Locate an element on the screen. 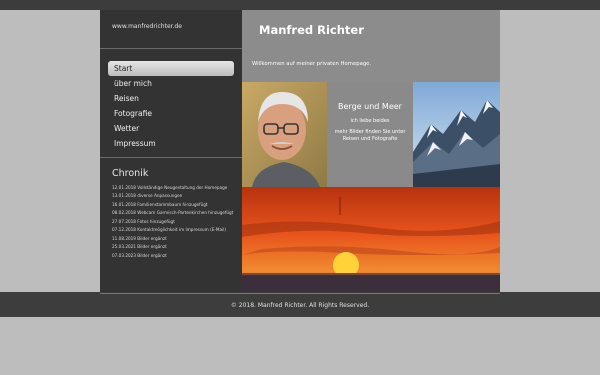 This screenshot has width=600, height=375. welcome-text: Willkommen auf meiner privaten Homepage. is located at coordinates (312, 64).